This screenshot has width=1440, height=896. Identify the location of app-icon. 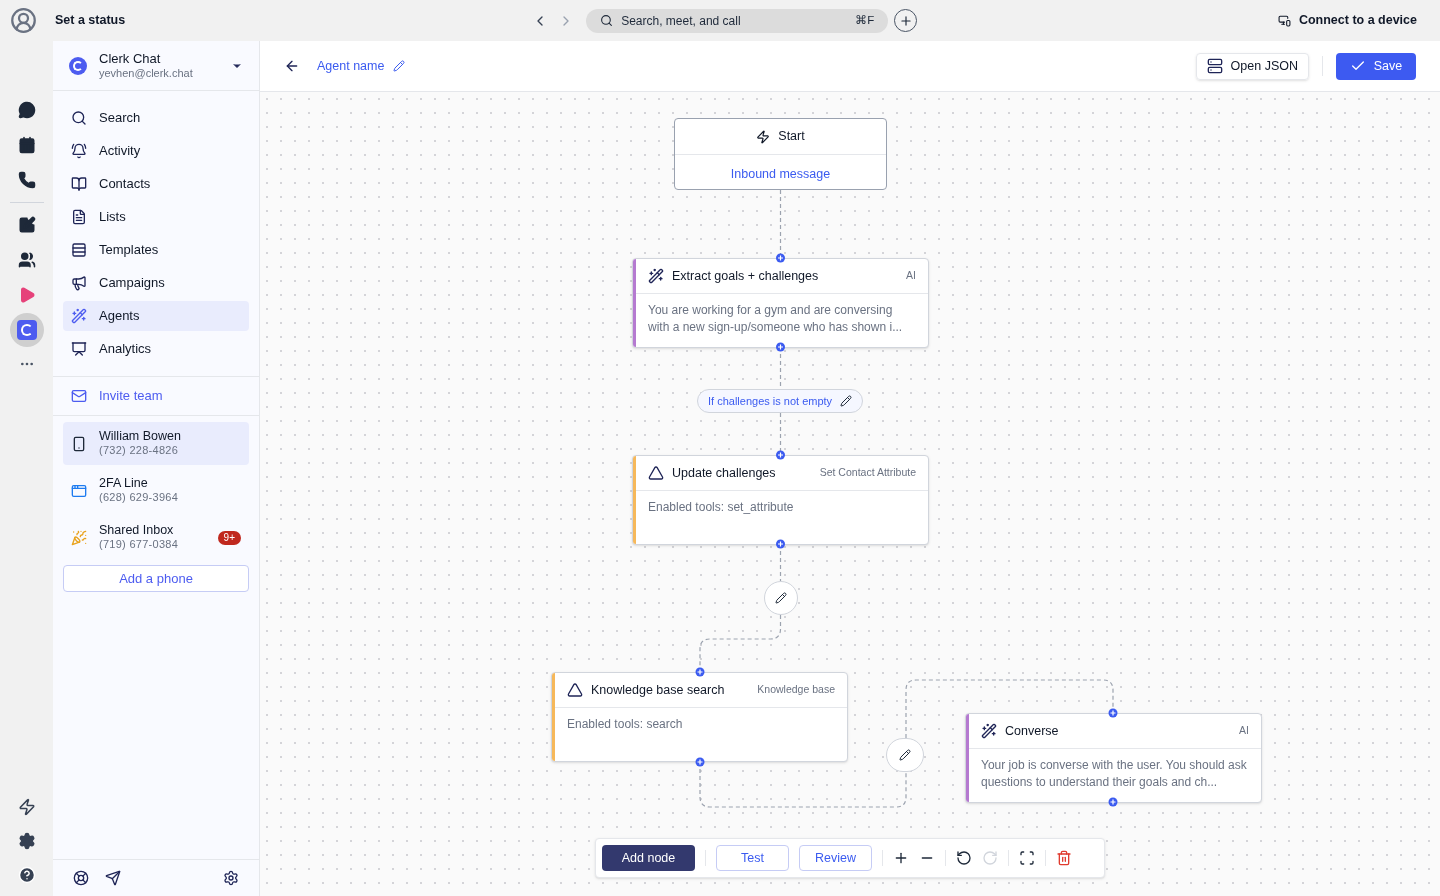
(79, 490).